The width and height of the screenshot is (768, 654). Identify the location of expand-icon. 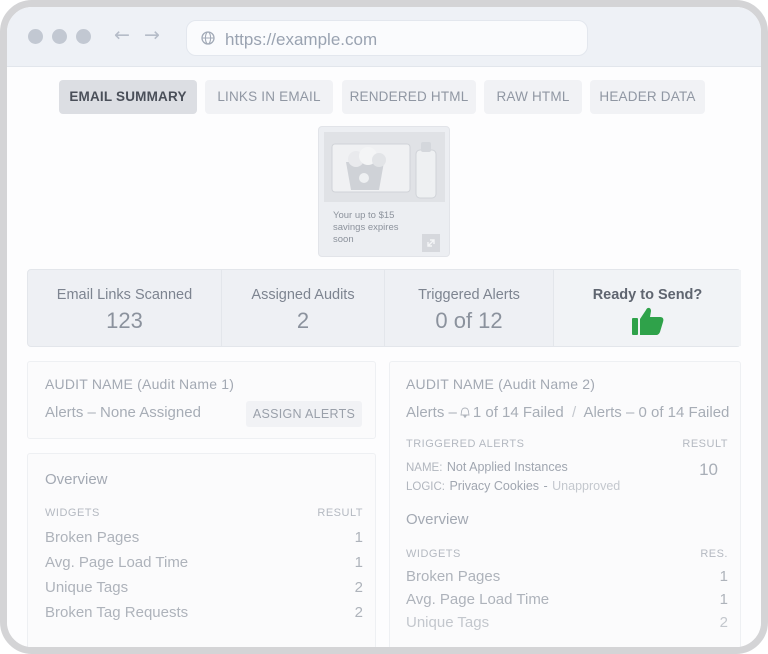
(431, 243).